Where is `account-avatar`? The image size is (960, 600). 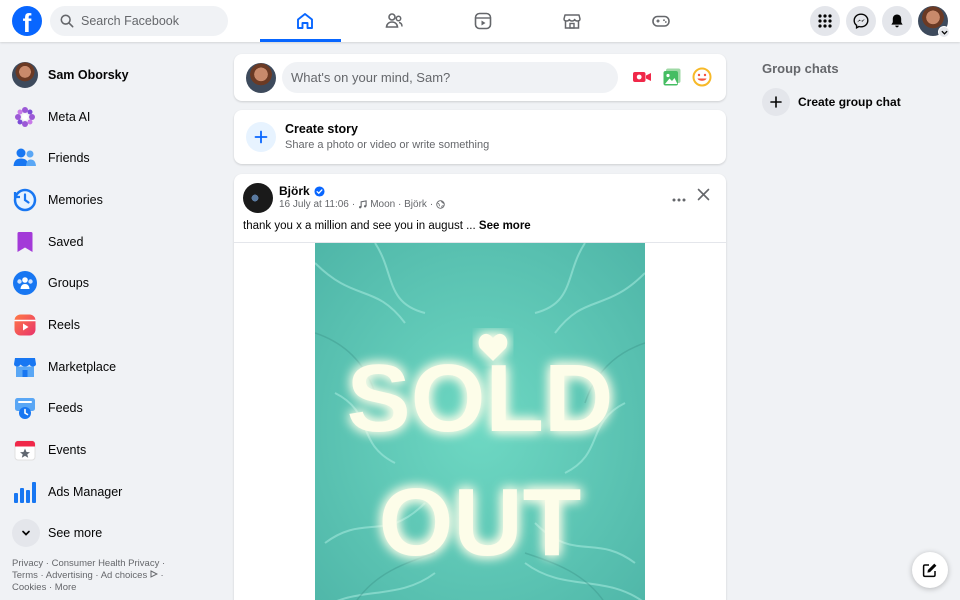 account-avatar is located at coordinates (934, 22).